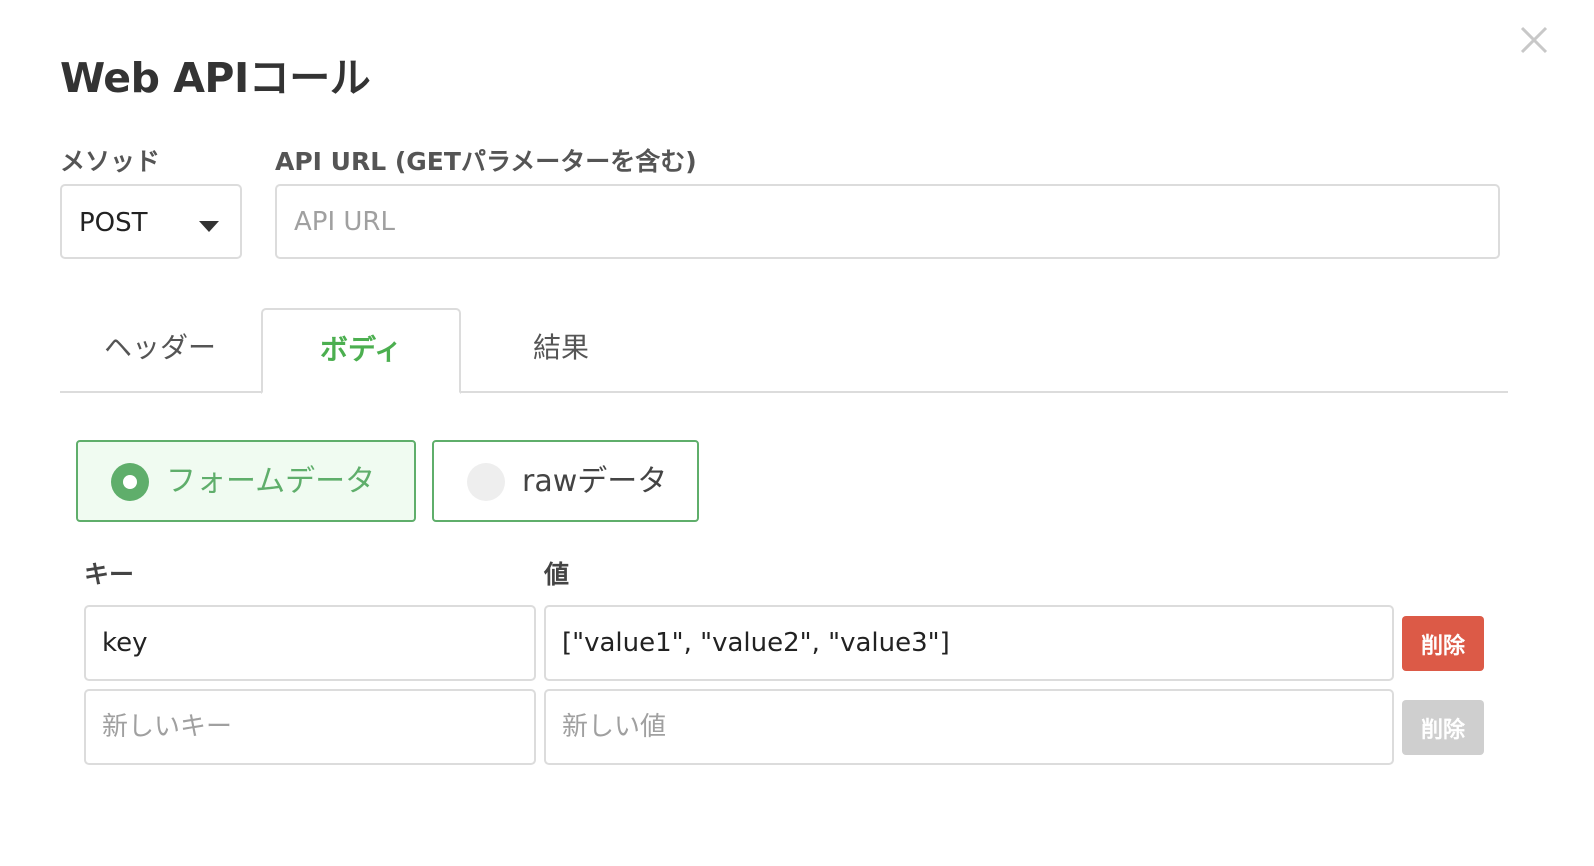  Describe the element at coordinates (110, 161) in the screenshot. I see `method-label: メソッド` at that location.